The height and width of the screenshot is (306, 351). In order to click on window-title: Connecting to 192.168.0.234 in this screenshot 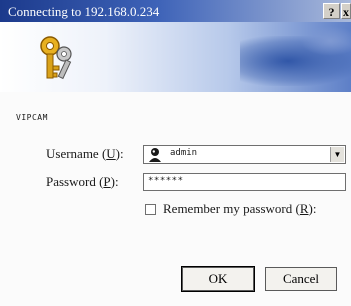, I will do `click(84, 11)`.